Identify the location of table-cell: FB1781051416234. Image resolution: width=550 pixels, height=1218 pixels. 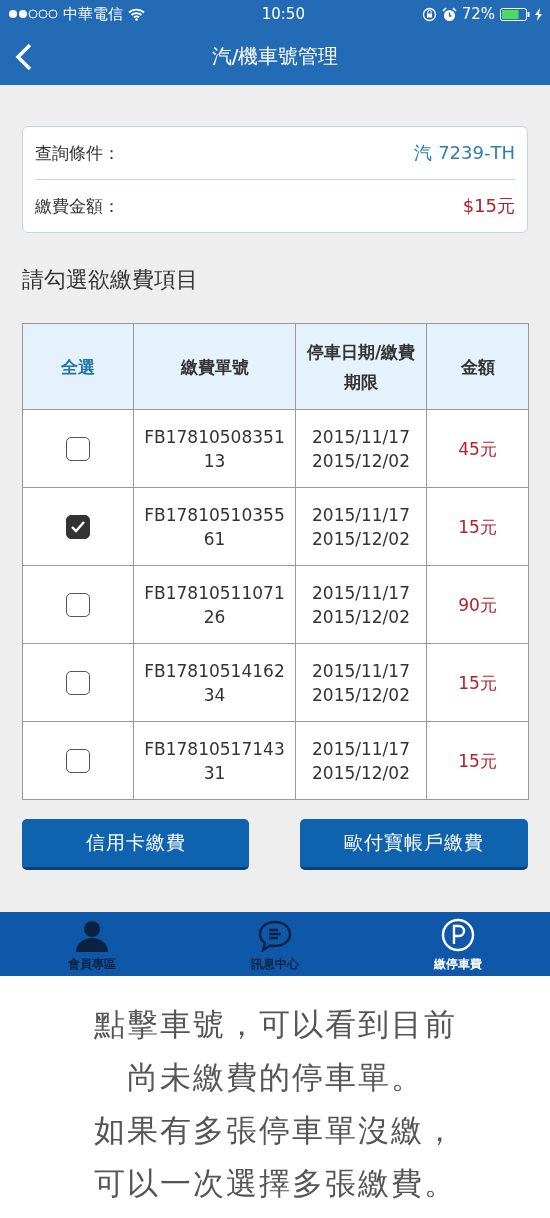
(214, 682).